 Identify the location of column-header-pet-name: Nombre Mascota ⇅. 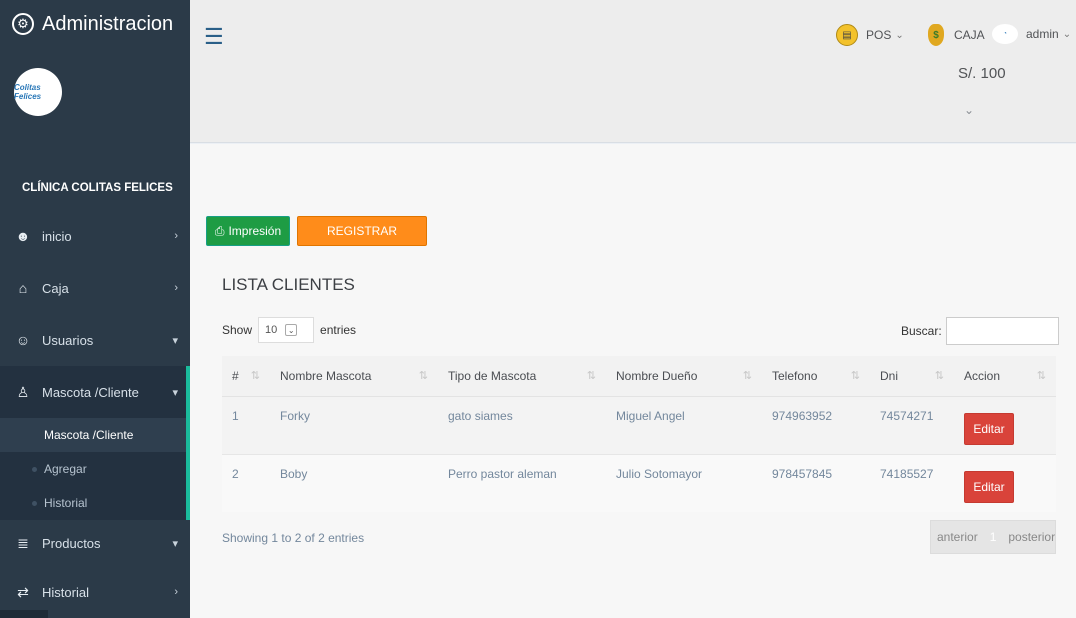
(354, 376).